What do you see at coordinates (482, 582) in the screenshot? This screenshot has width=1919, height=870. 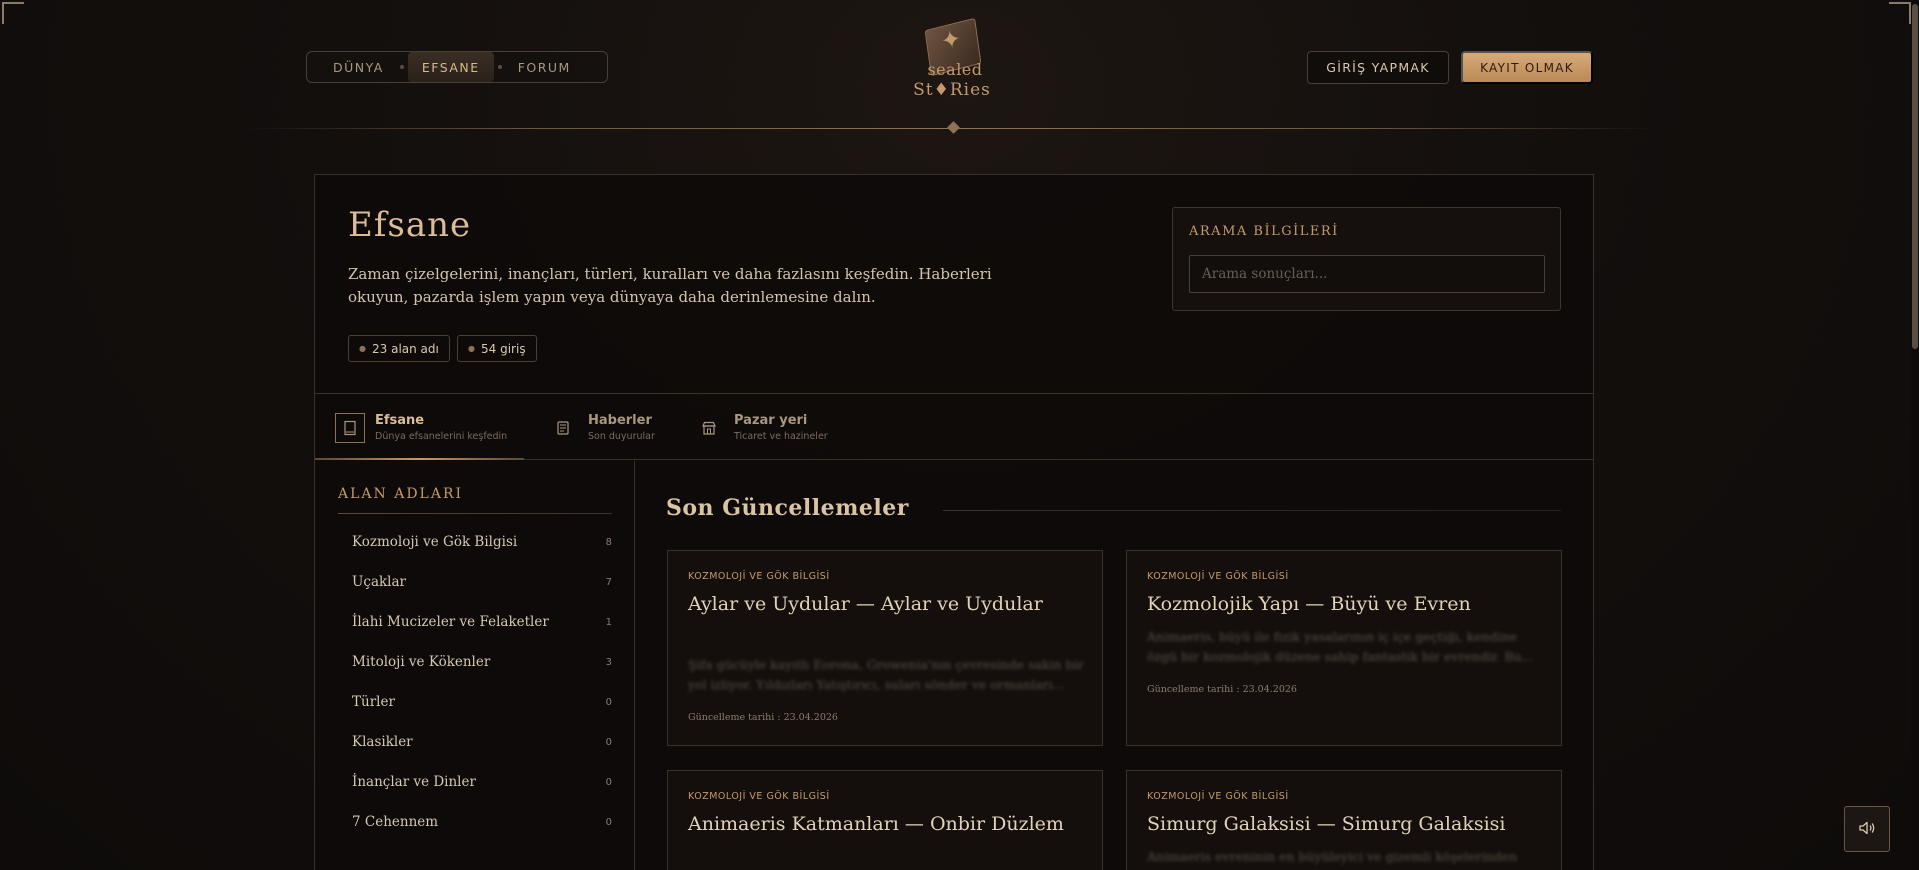 I see `sidebar-item: Uçaklar 7` at bounding box center [482, 582].